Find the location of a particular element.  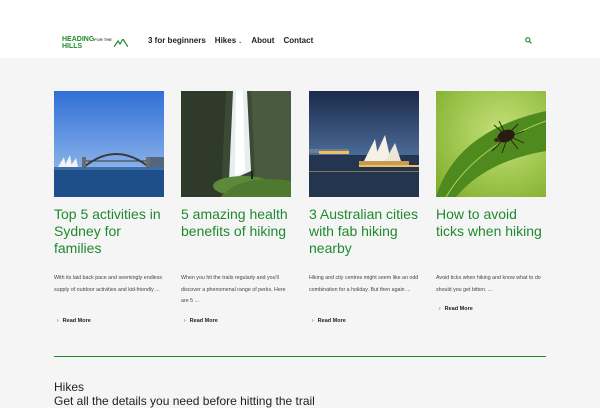

search-icon is located at coordinates (528, 40).